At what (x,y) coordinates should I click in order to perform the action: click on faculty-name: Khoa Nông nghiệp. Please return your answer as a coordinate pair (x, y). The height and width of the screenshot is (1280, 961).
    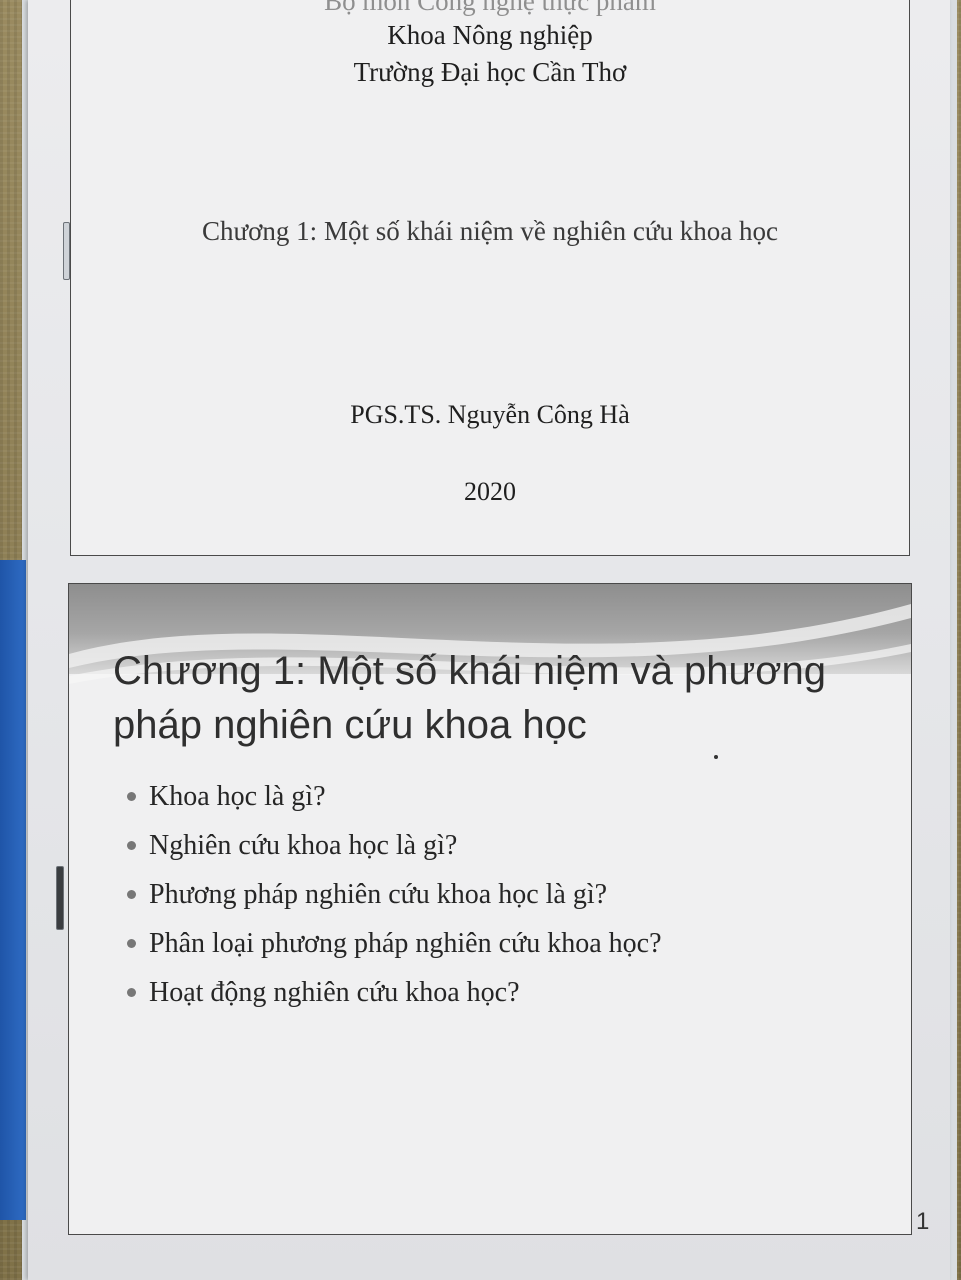
    Looking at the image, I should click on (490, 35).